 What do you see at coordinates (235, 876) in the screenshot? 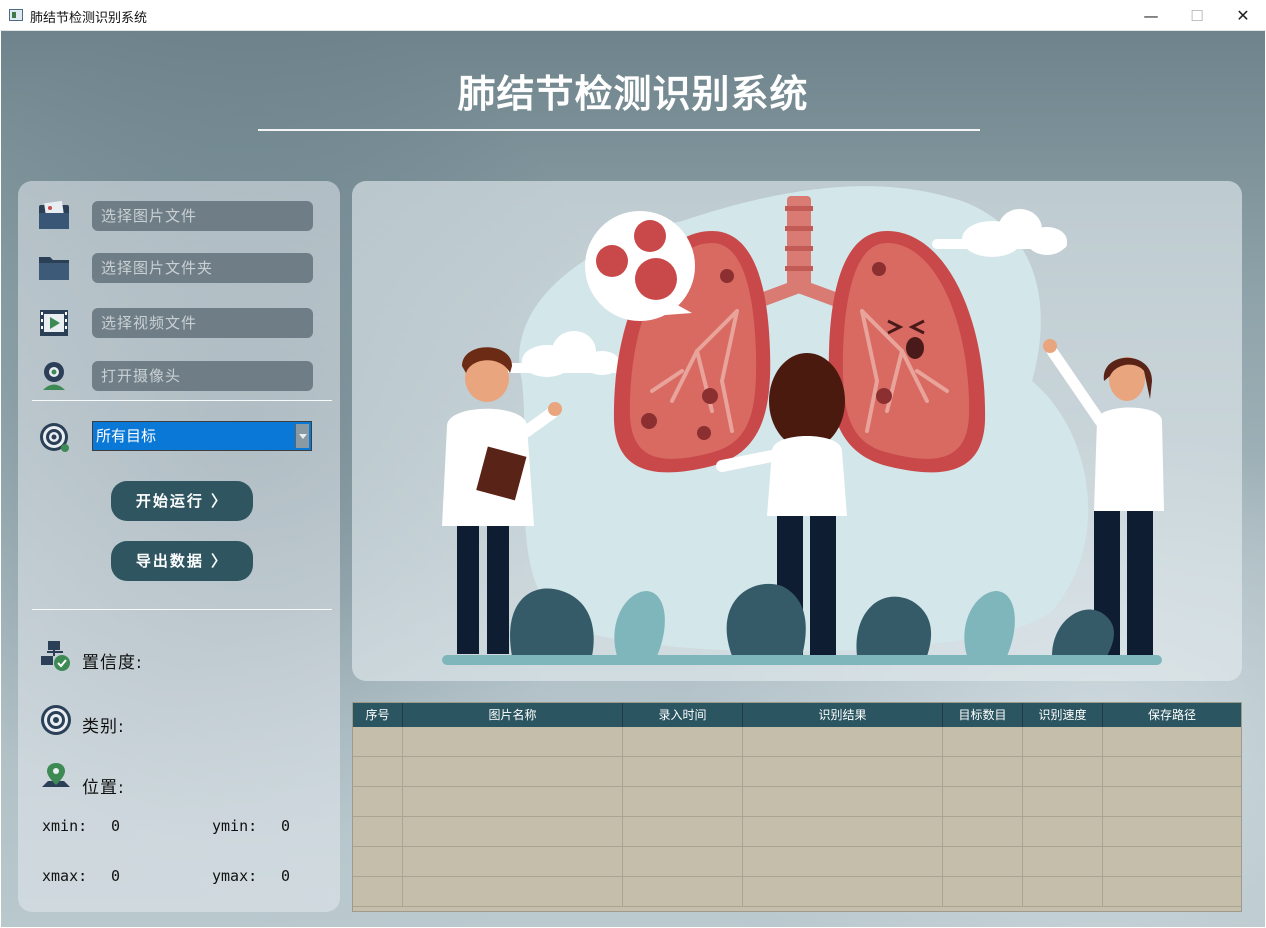
I see `ymax-label: ymax:` at bounding box center [235, 876].